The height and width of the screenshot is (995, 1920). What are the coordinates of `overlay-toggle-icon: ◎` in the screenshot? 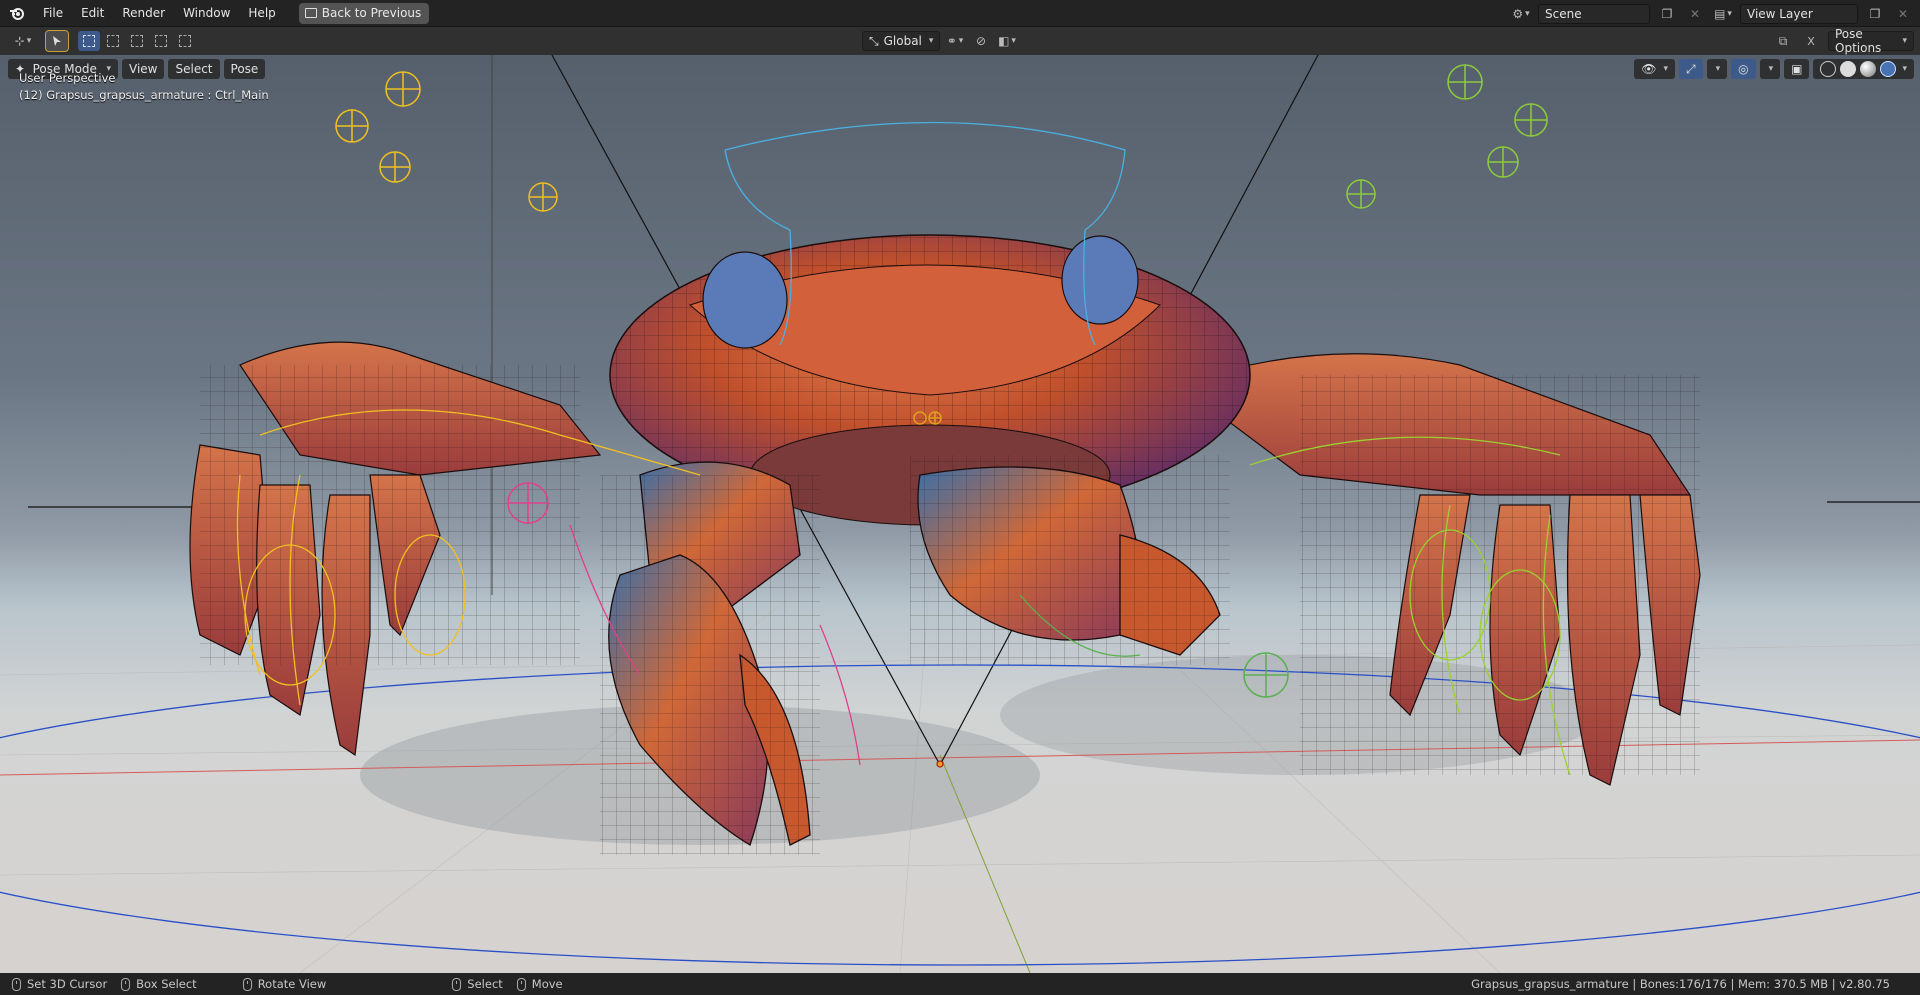 It's located at (1743, 69).